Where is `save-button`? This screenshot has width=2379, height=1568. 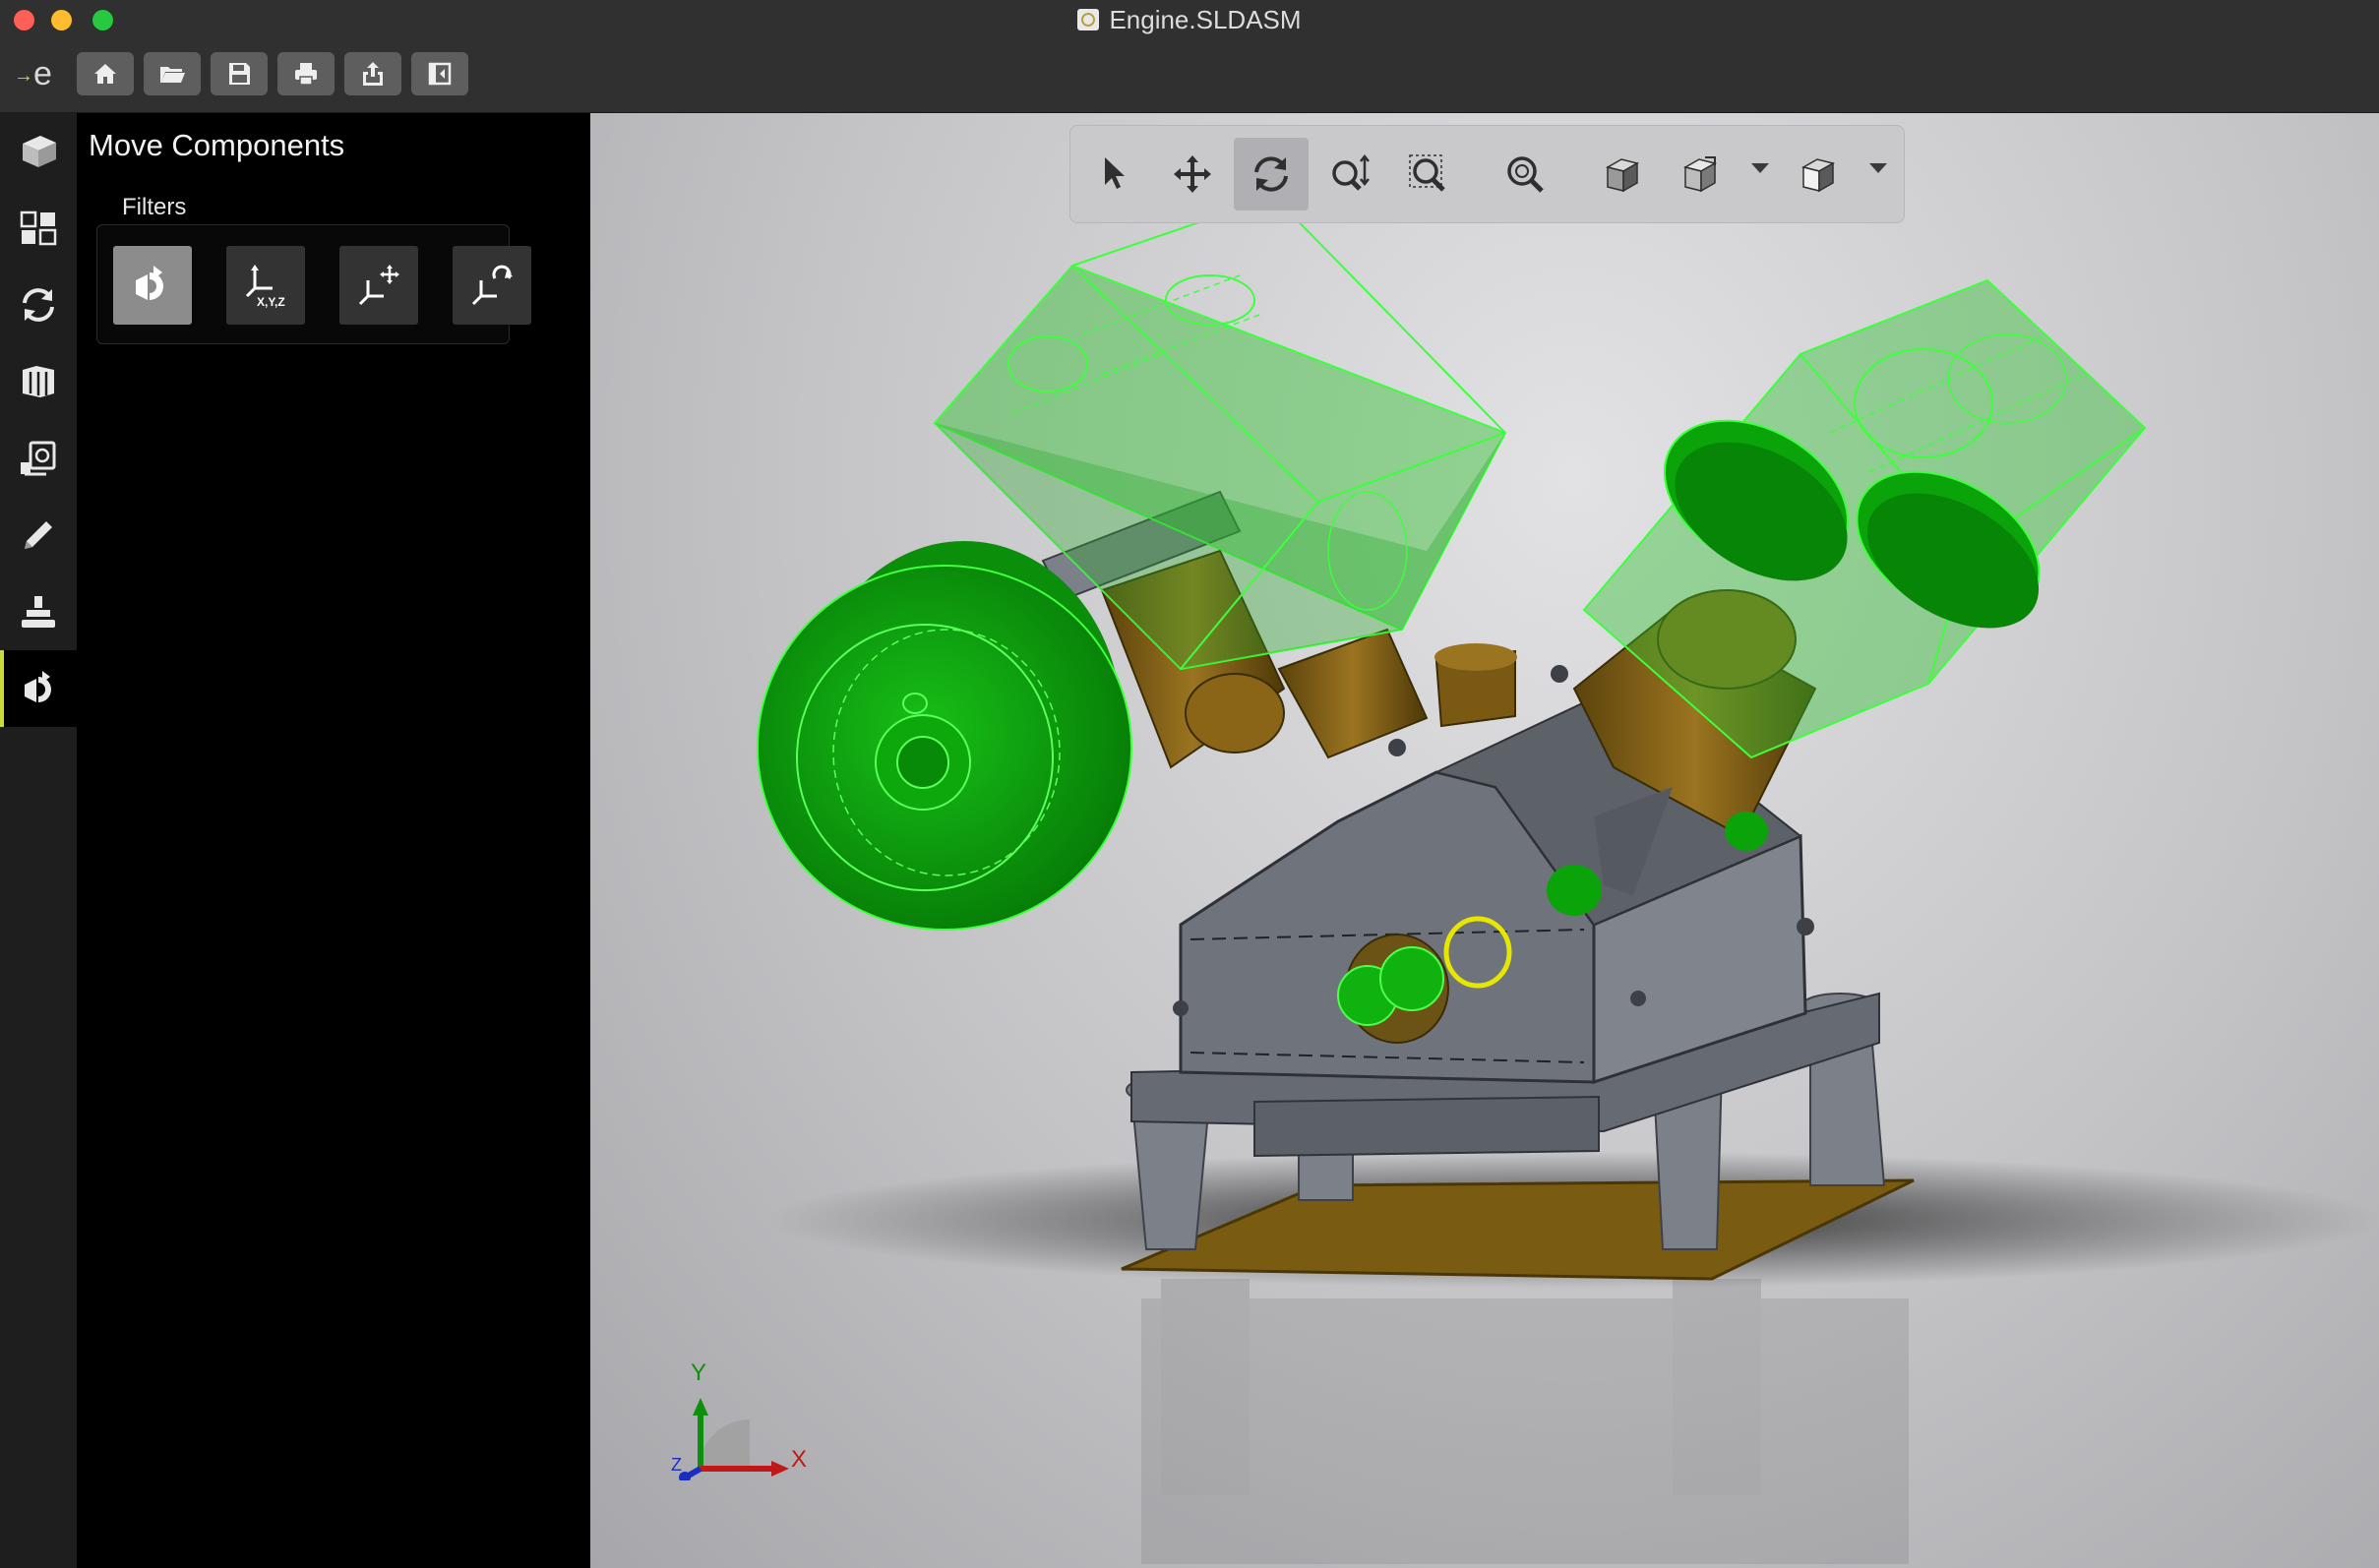 save-button is located at coordinates (239, 73).